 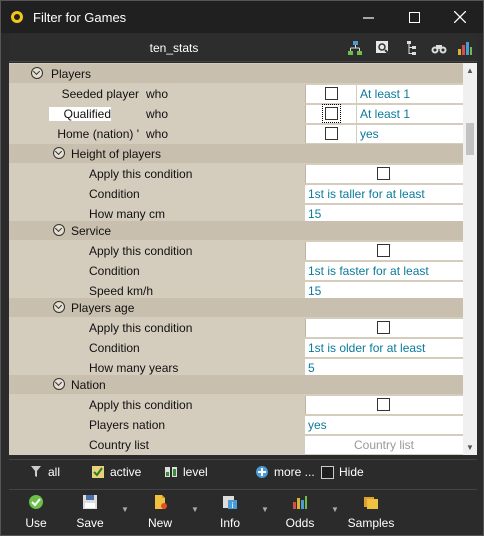 I want to click on category-players-age: Players age, so click(x=236, y=307).